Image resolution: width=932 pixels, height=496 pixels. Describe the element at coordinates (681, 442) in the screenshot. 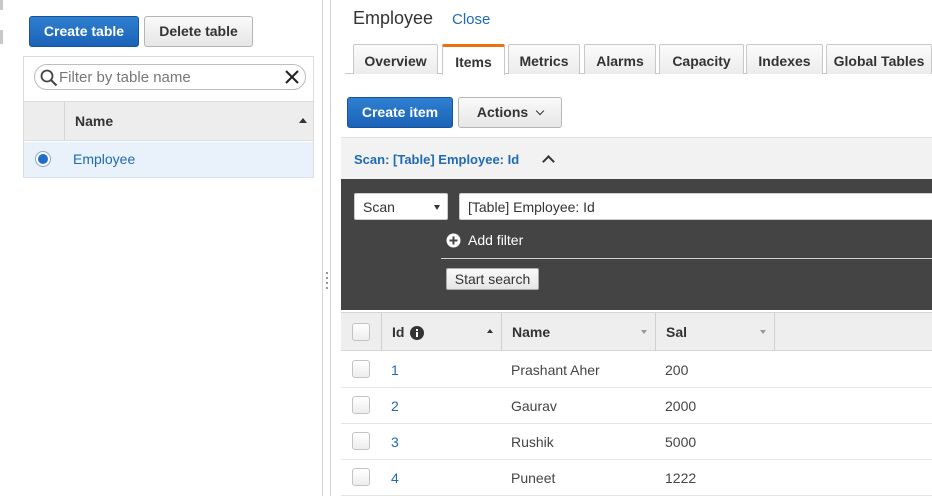

I see `item-sal: 5000` at that location.